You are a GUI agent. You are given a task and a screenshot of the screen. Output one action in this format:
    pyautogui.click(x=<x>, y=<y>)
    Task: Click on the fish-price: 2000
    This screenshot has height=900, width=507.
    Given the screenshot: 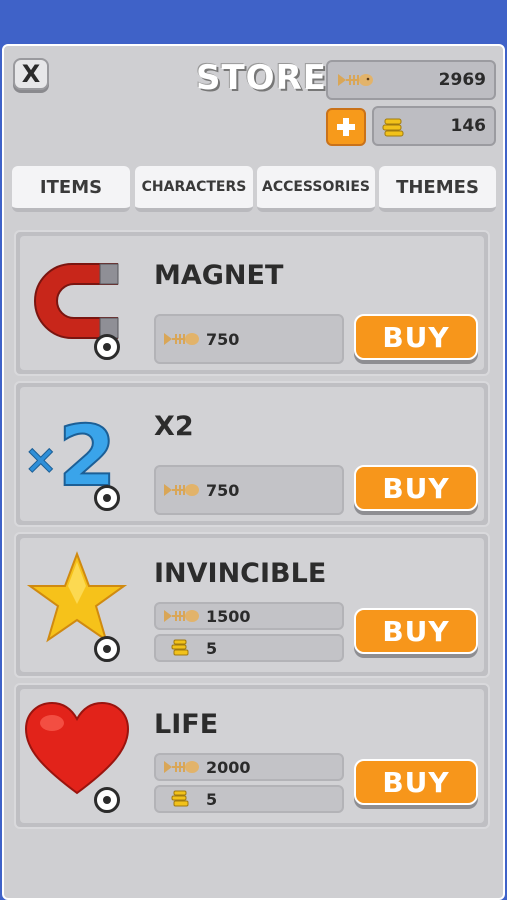 What is the action you would take?
    pyautogui.click(x=249, y=767)
    